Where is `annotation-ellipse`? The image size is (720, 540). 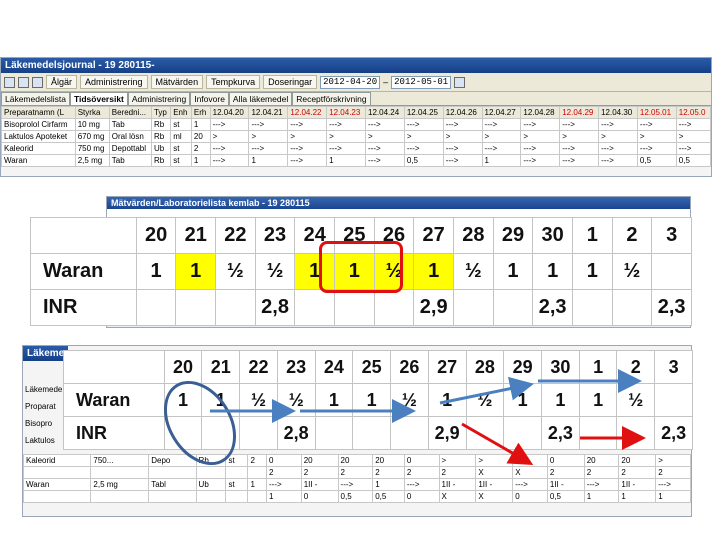
annotation-ellipse is located at coordinates (200, 423).